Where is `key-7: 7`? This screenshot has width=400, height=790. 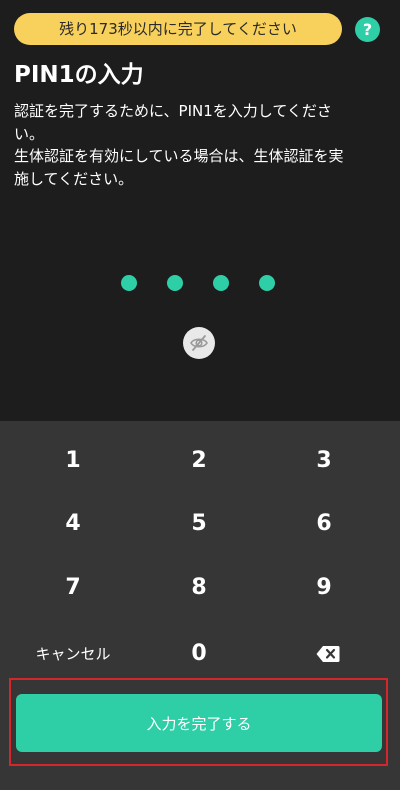
key-7: 7 is located at coordinates (73, 588).